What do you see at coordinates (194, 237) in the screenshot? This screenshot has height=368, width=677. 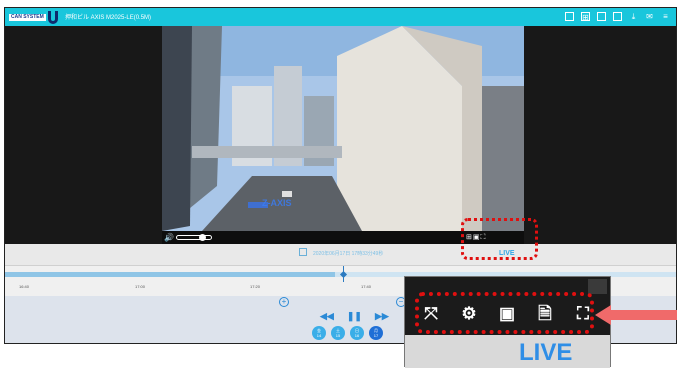 I see `volume-slider` at bounding box center [194, 237].